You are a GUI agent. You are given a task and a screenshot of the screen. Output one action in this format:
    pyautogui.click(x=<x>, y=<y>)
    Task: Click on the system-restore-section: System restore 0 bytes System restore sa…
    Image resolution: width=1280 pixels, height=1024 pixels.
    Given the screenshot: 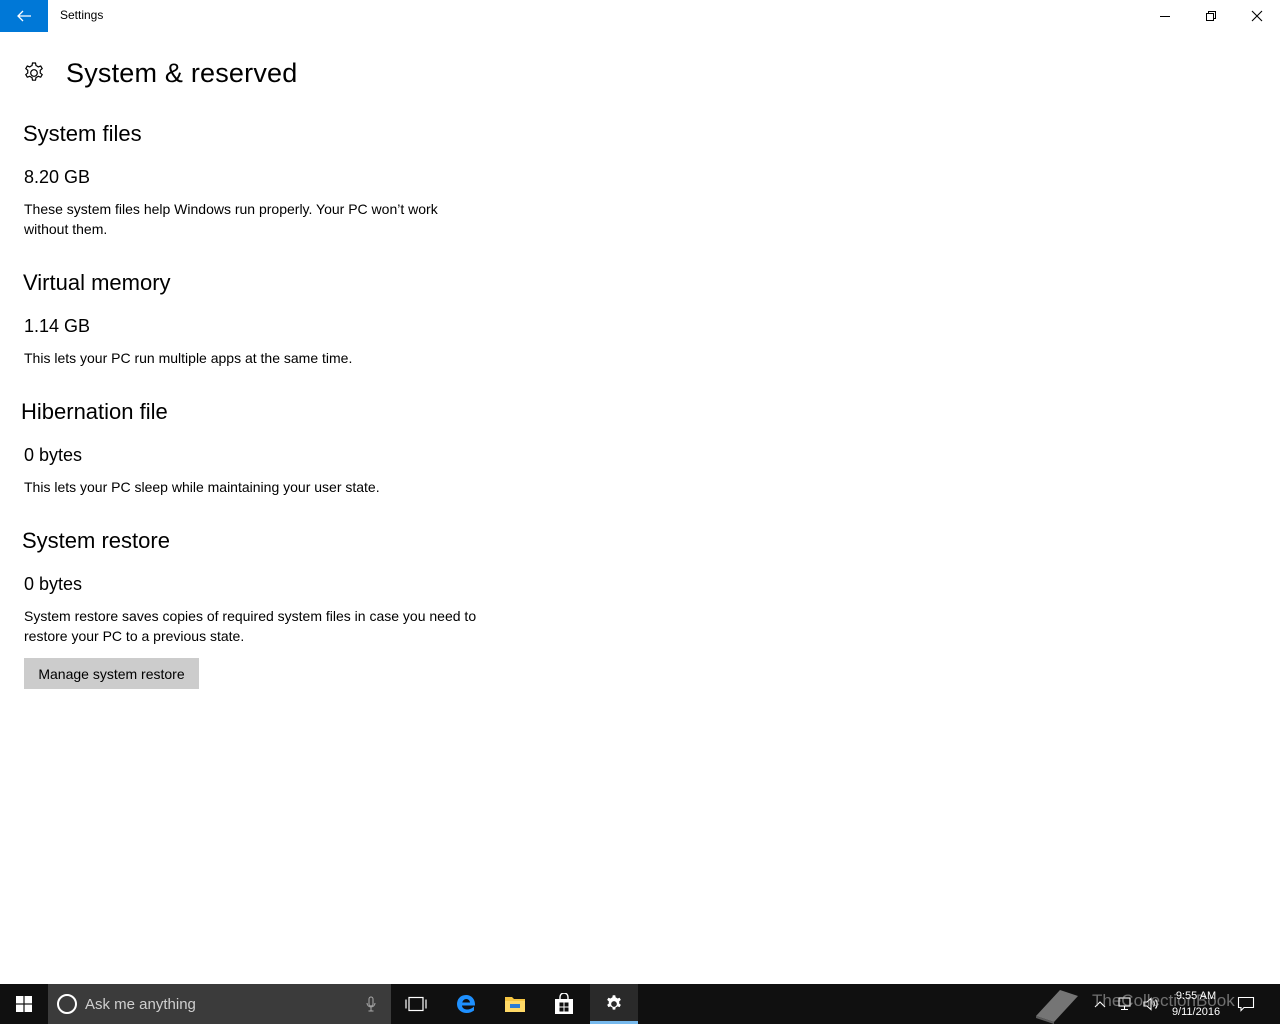 What is the action you would take?
    pyautogui.click(x=252, y=587)
    